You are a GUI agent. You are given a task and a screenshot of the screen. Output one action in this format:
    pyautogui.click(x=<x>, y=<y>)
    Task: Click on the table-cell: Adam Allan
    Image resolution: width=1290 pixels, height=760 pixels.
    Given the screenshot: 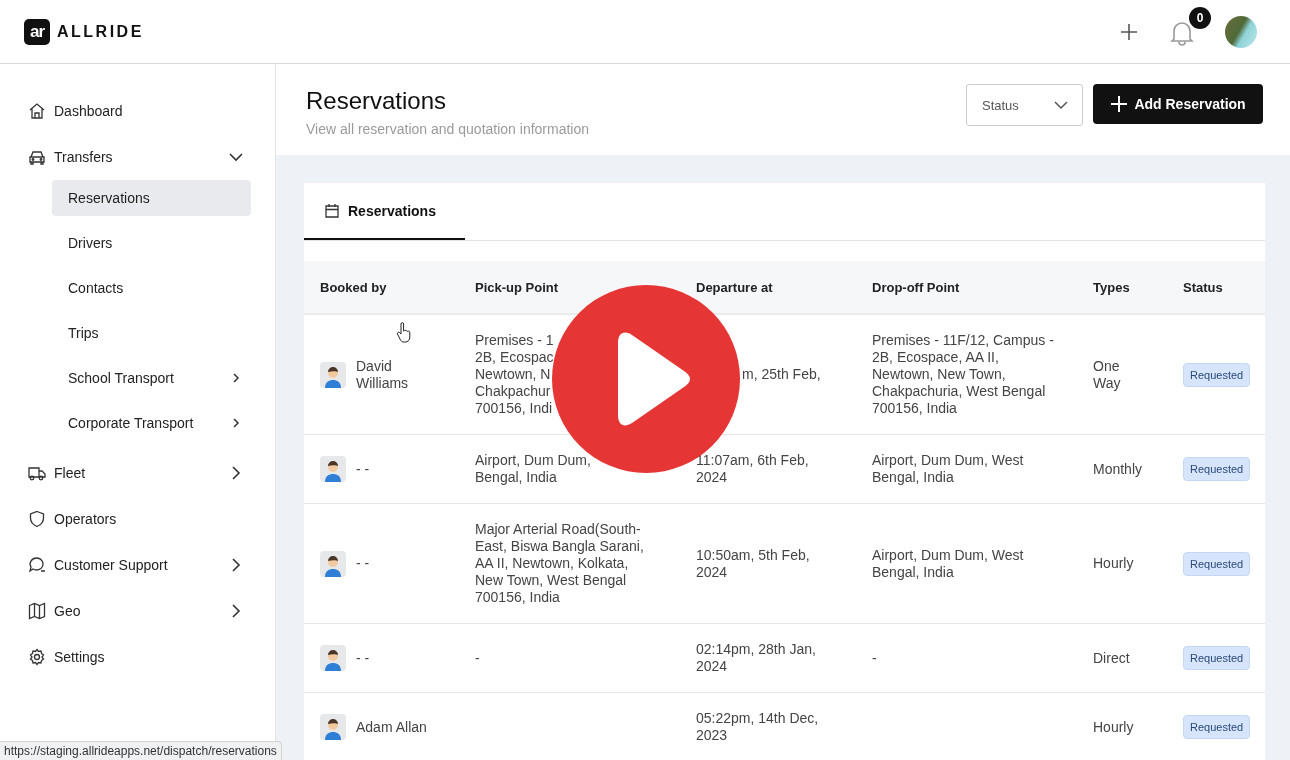 What is the action you would take?
    pyautogui.click(x=391, y=727)
    